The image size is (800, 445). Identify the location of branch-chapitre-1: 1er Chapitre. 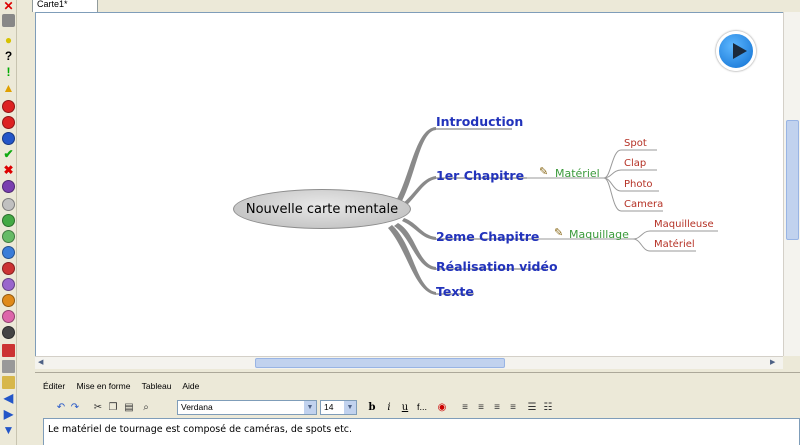
(480, 175).